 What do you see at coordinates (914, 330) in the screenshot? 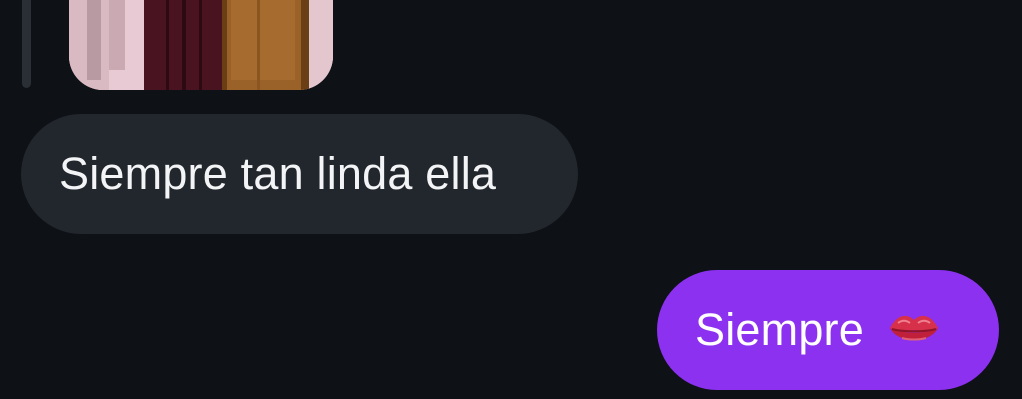
I see `kiss-mark-icon` at bounding box center [914, 330].